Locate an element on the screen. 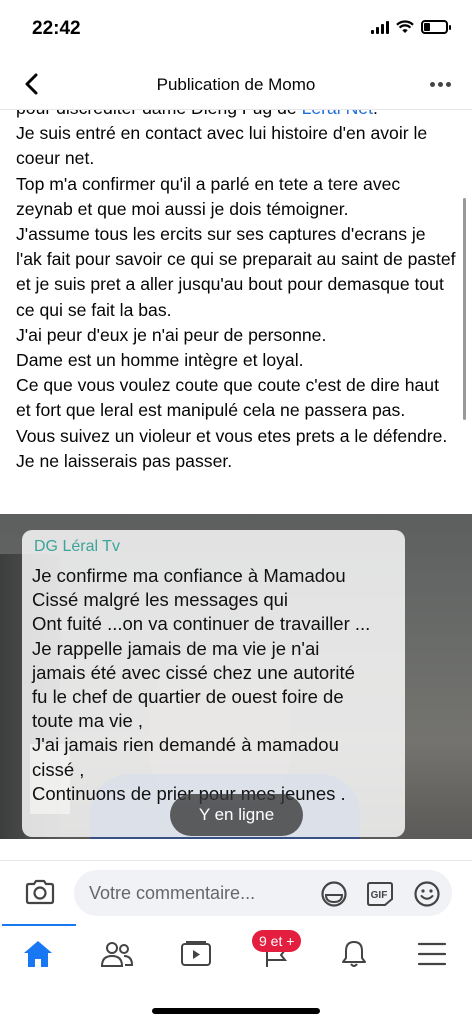 This screenshot has height=1024, width=472. wifi-icon is located at coordinates (405, 26).